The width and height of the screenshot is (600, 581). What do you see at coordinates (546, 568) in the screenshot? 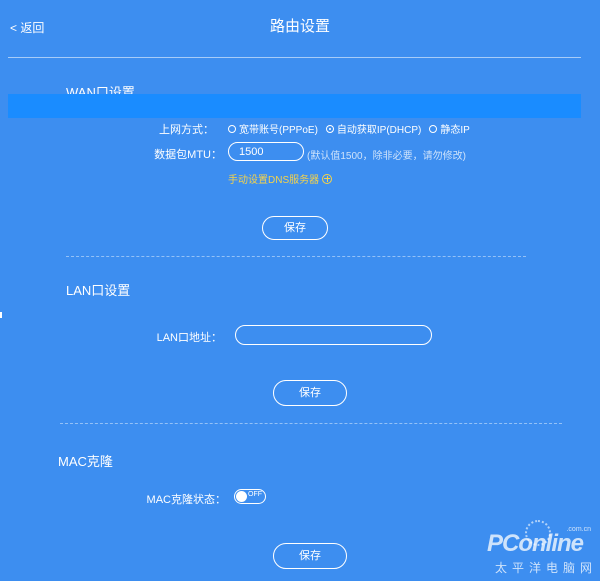
I see `watermark-subtitle: 太平洋电脑网` at bounding box center [546, 568].